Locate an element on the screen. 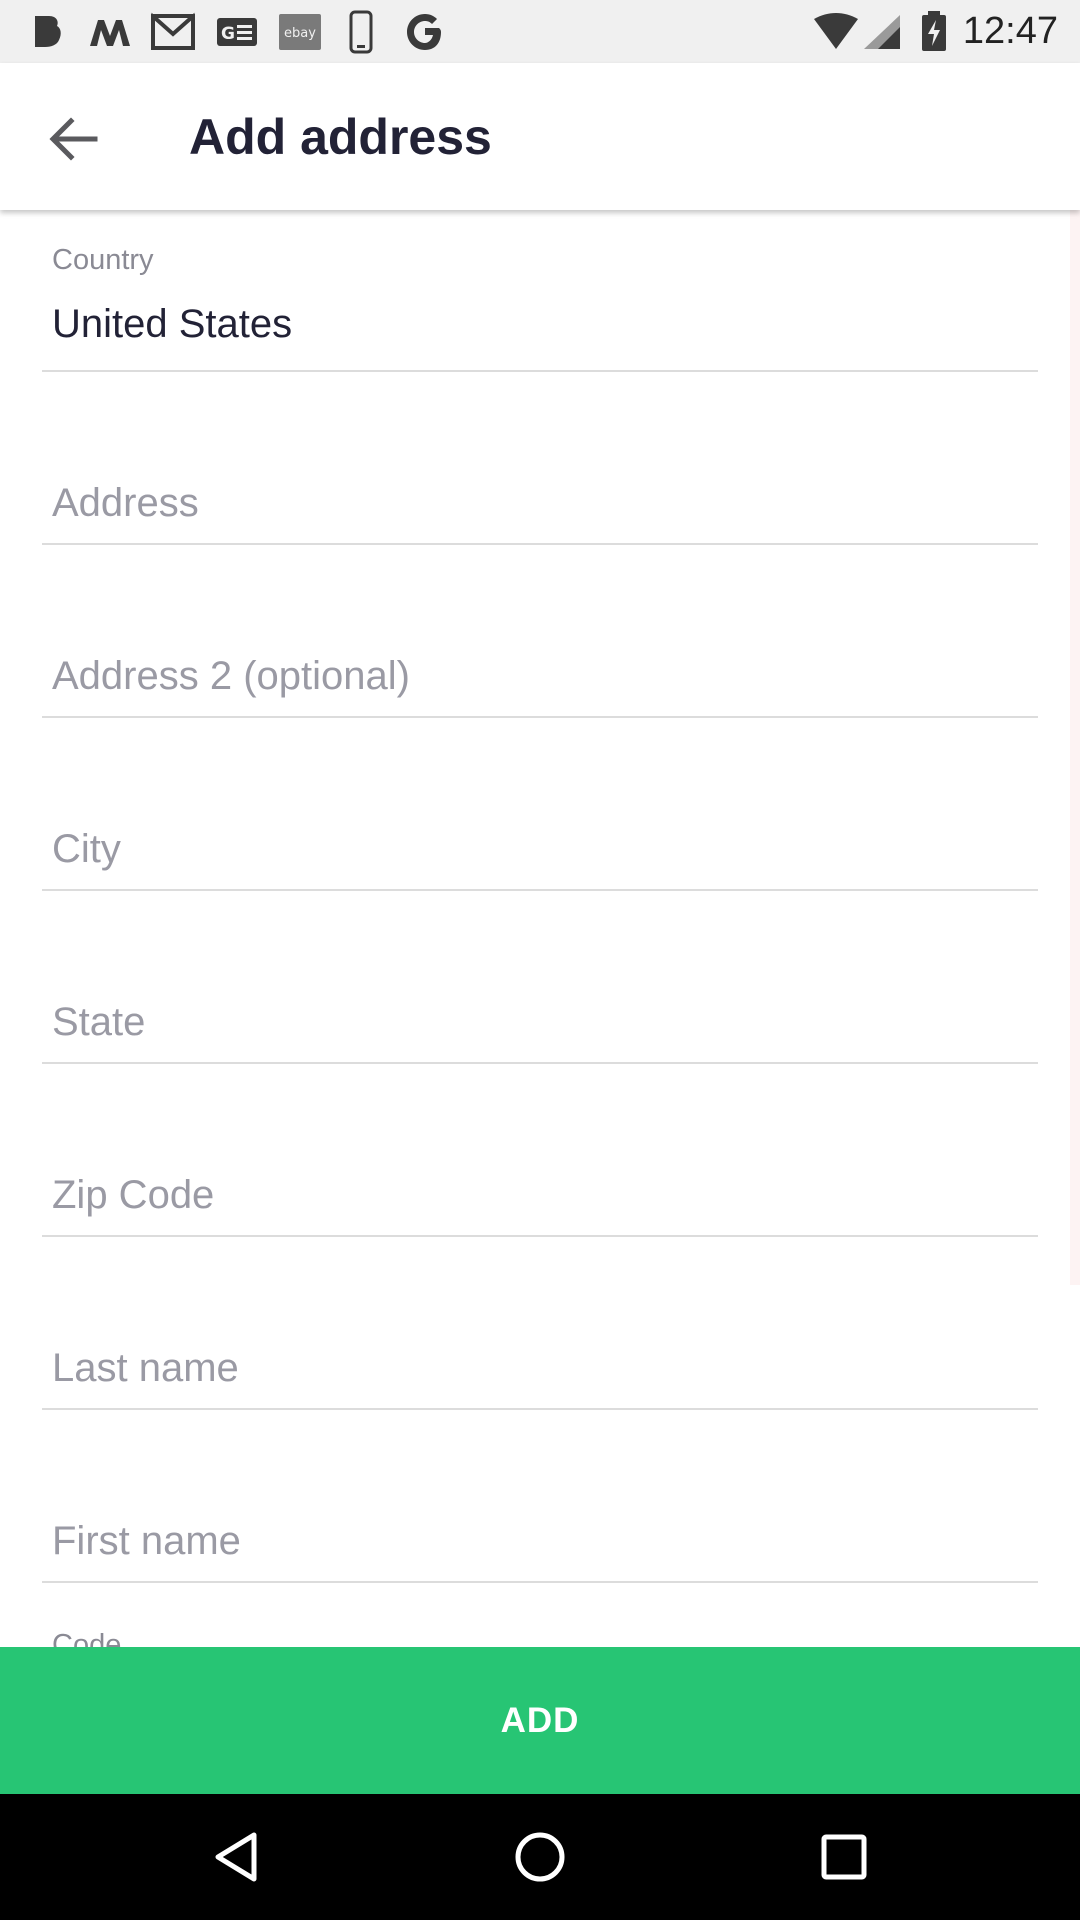 Image resolution: width=1080 pixels, height=1920 pixels. recents-square-icon is located at coordinates (844, 1857).